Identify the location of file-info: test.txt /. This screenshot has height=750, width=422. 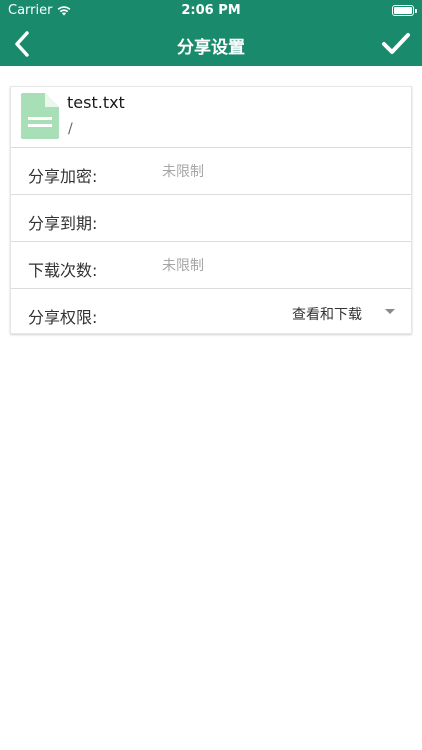
(211, 117).